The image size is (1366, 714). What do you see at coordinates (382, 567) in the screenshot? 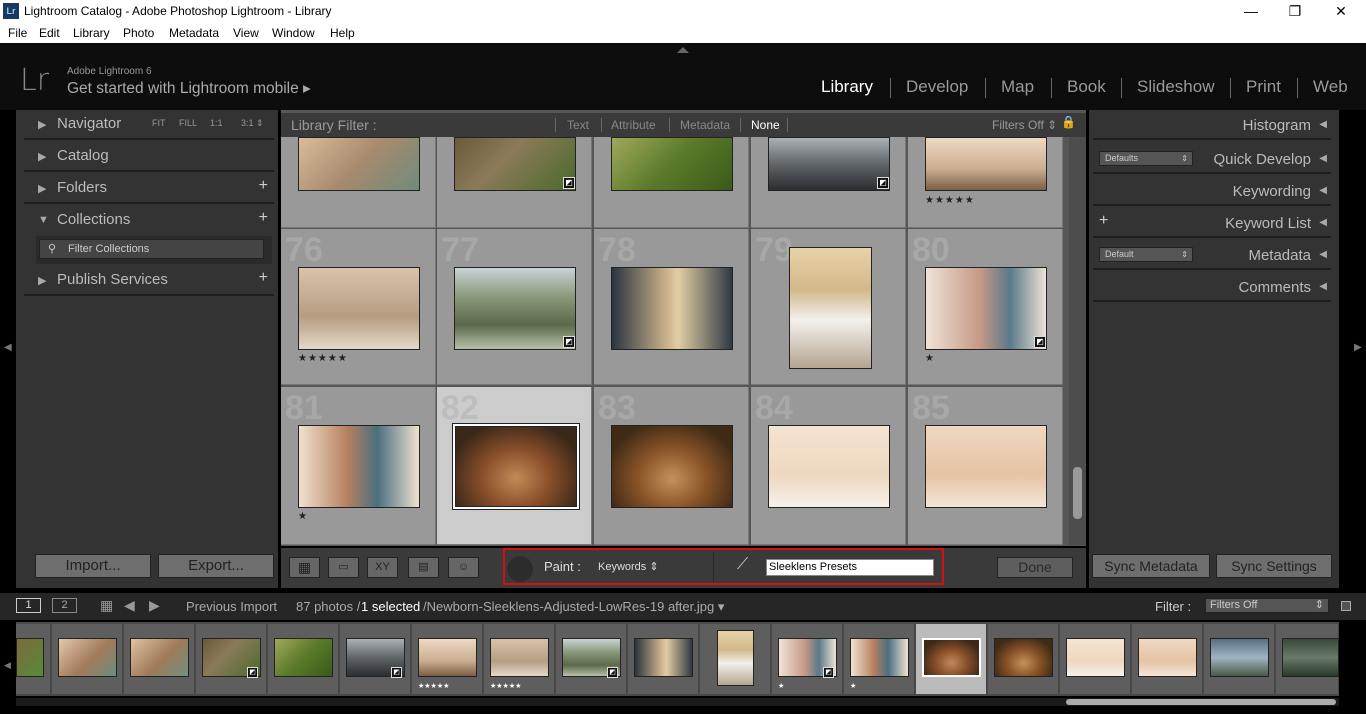
I see `compare-view-icon: XY` at bounding box center [382, 567].